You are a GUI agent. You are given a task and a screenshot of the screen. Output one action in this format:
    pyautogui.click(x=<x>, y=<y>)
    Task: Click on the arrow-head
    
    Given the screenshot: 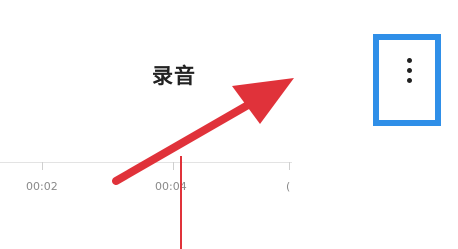 What is the action you would take?
    pyautogui.click(x=263, y=101)
    